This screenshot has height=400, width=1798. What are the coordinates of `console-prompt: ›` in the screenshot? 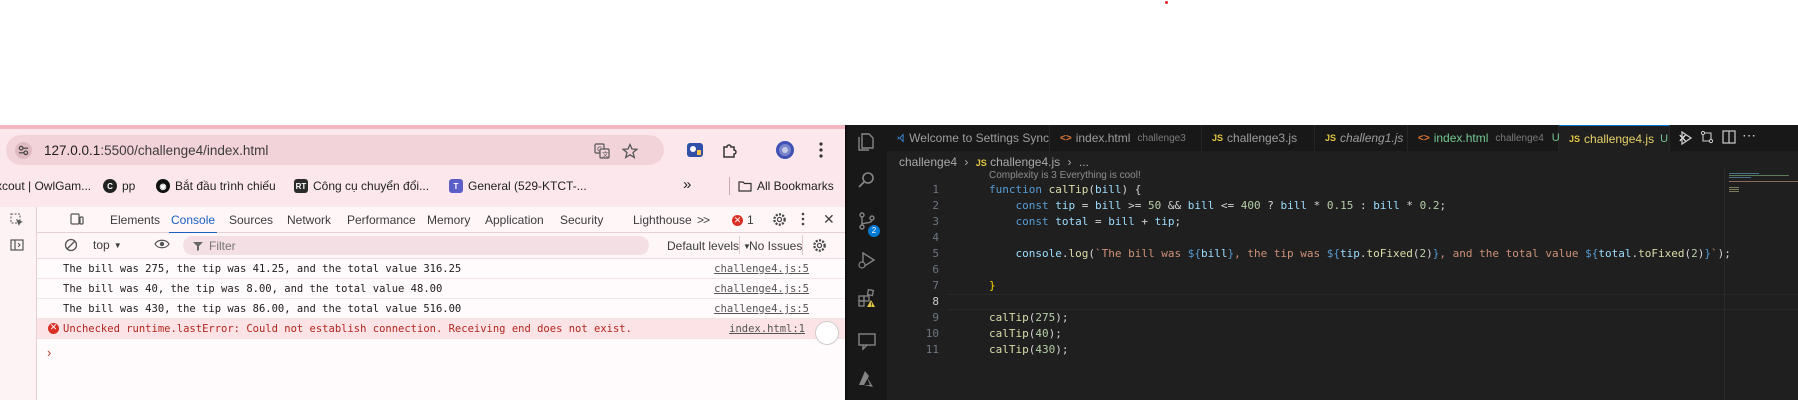 It's located at (49, 352).